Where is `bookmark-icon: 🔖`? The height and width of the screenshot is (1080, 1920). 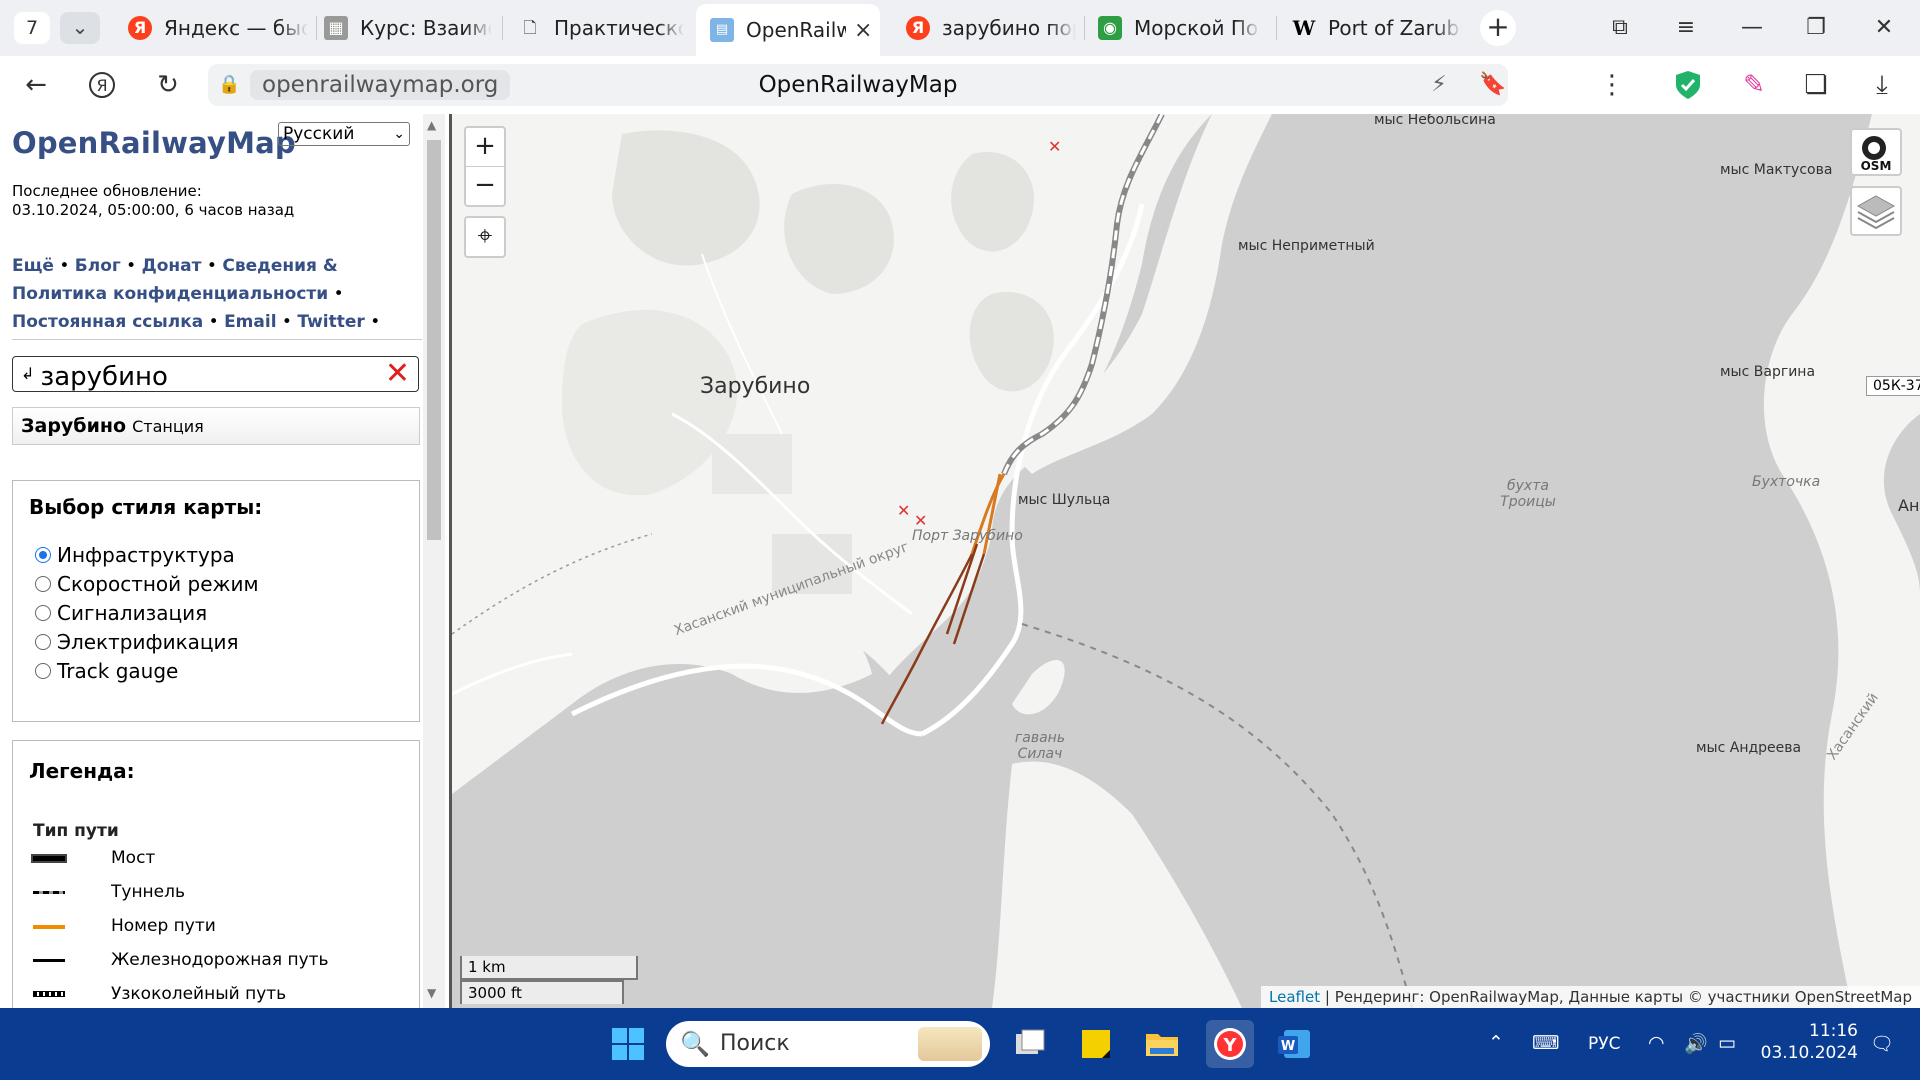 bookmark-icon: 🔖 is located at coordinates (1493, 85).